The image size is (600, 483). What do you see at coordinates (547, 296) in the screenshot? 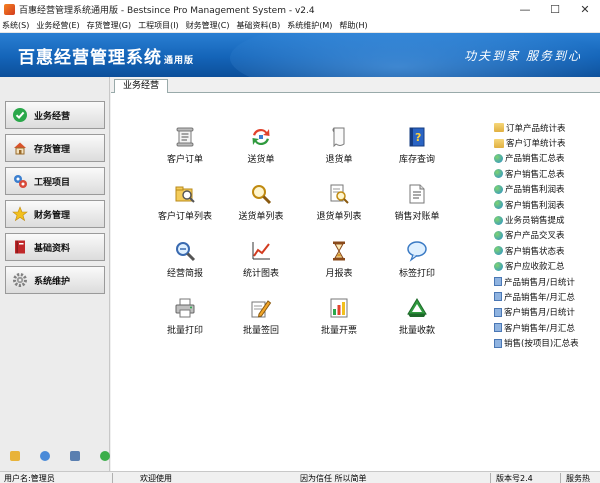
I see `report-product-sales-yearly-monthly: 产品销售年/月汇总` at bounding box center [547, 296].